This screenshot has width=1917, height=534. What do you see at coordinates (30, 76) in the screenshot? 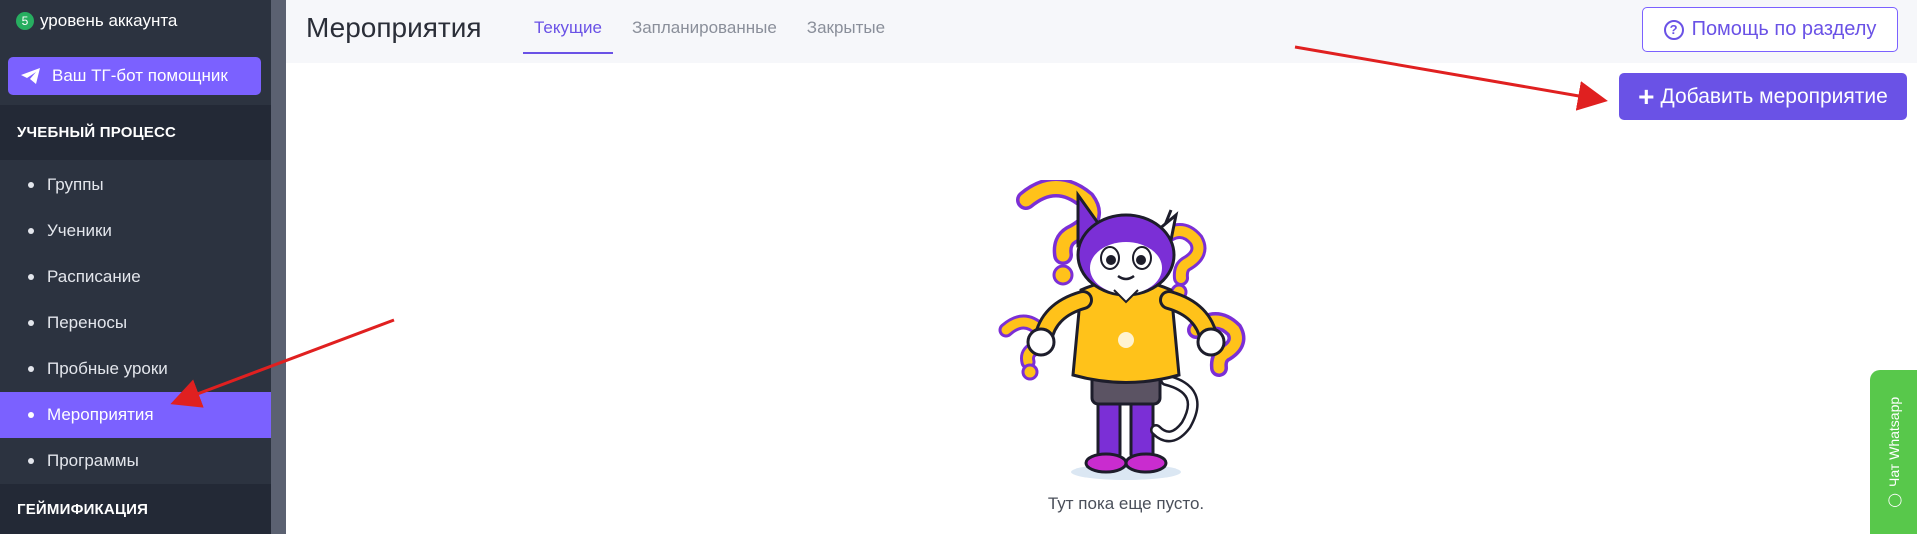
I see `telegram-icon` at bounding box center [30, 76].